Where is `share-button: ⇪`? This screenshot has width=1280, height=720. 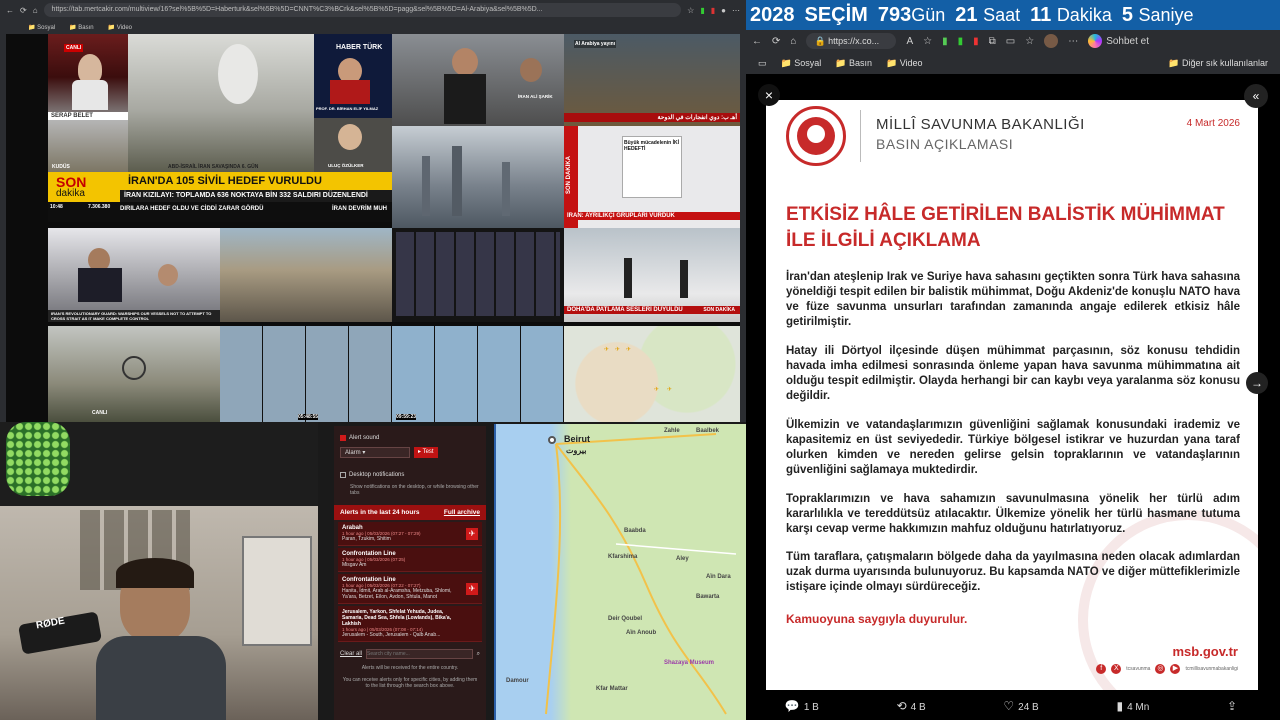 share-button: ⇪ is located at coordinates (1234, 706).